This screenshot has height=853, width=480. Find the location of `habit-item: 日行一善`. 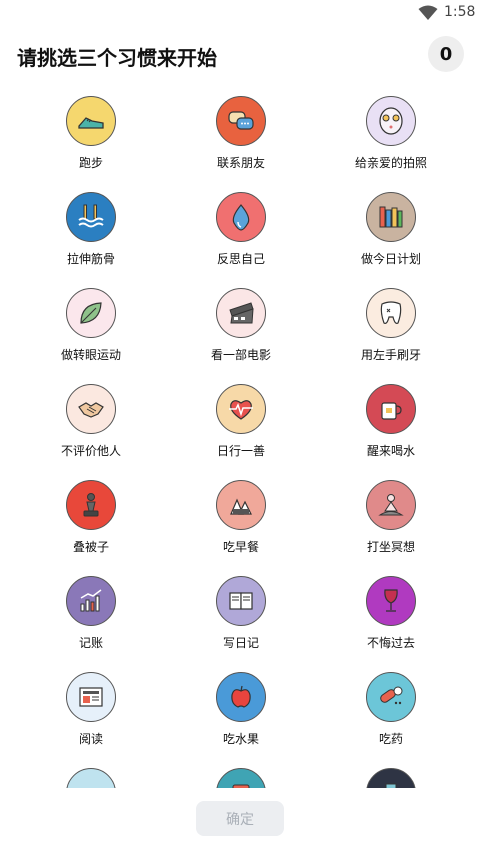

habit-item: 日行一善 is located at coordinates (241, 424).